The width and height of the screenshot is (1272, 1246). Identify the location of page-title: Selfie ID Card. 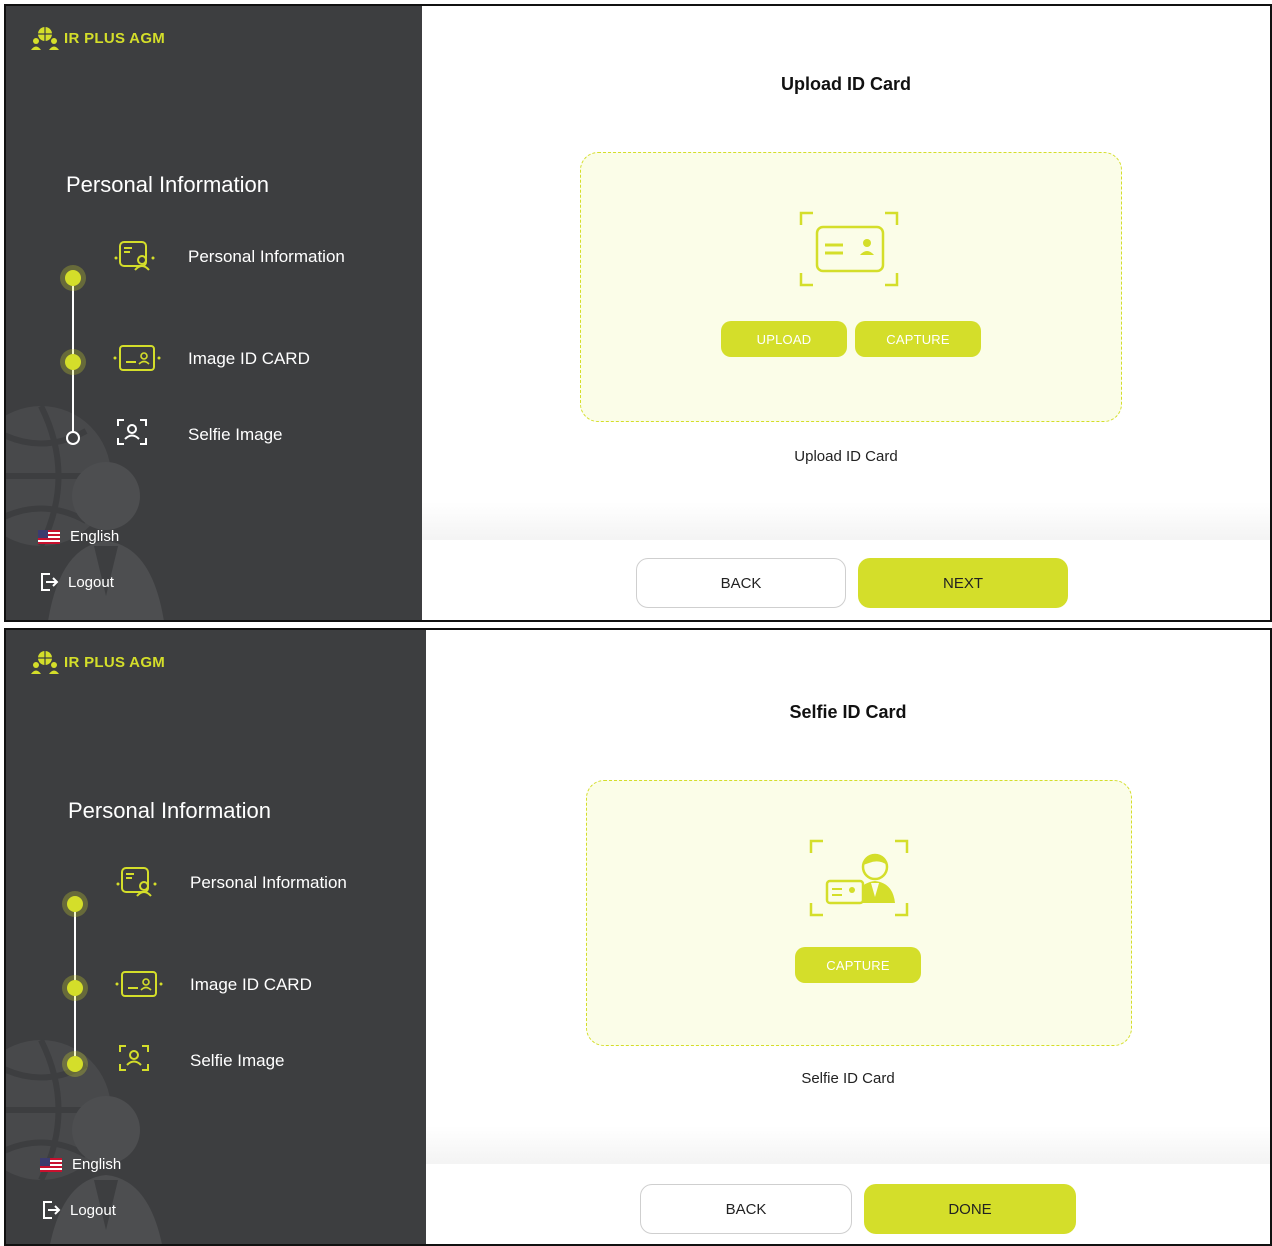
(848, 712).